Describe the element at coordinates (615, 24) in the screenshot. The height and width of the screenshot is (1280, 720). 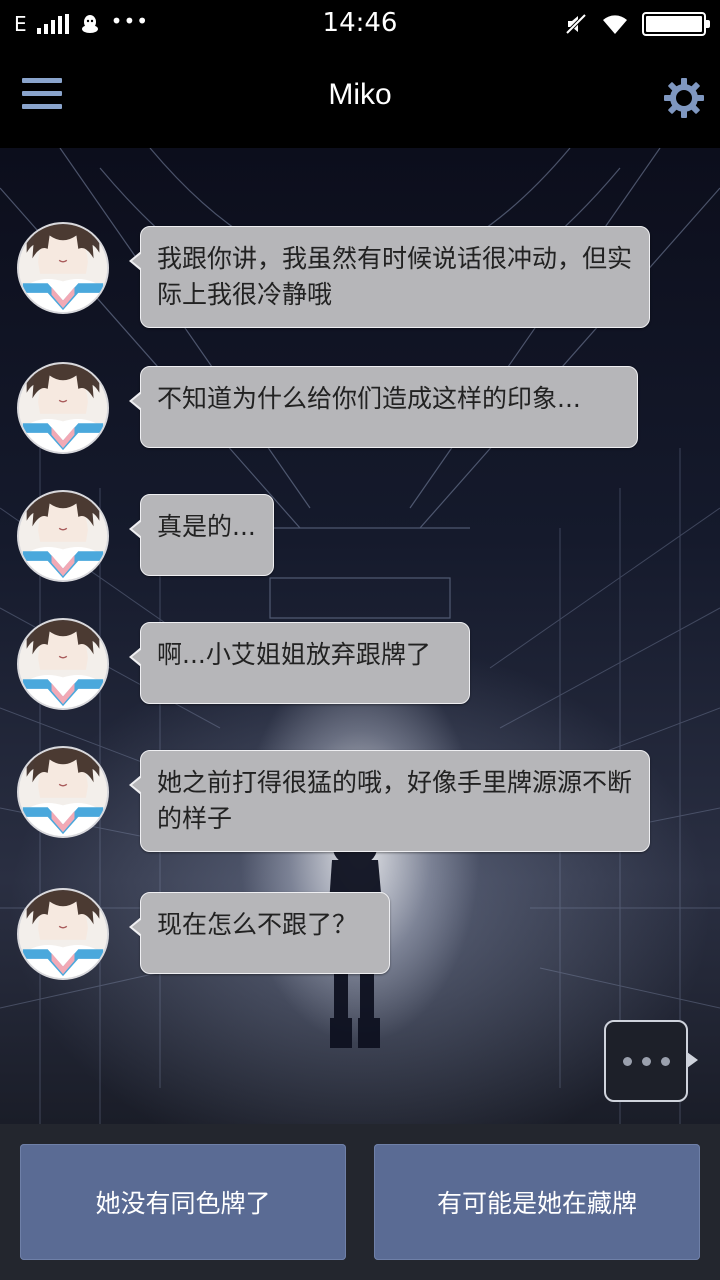
I see `wifi-icon` at that location.